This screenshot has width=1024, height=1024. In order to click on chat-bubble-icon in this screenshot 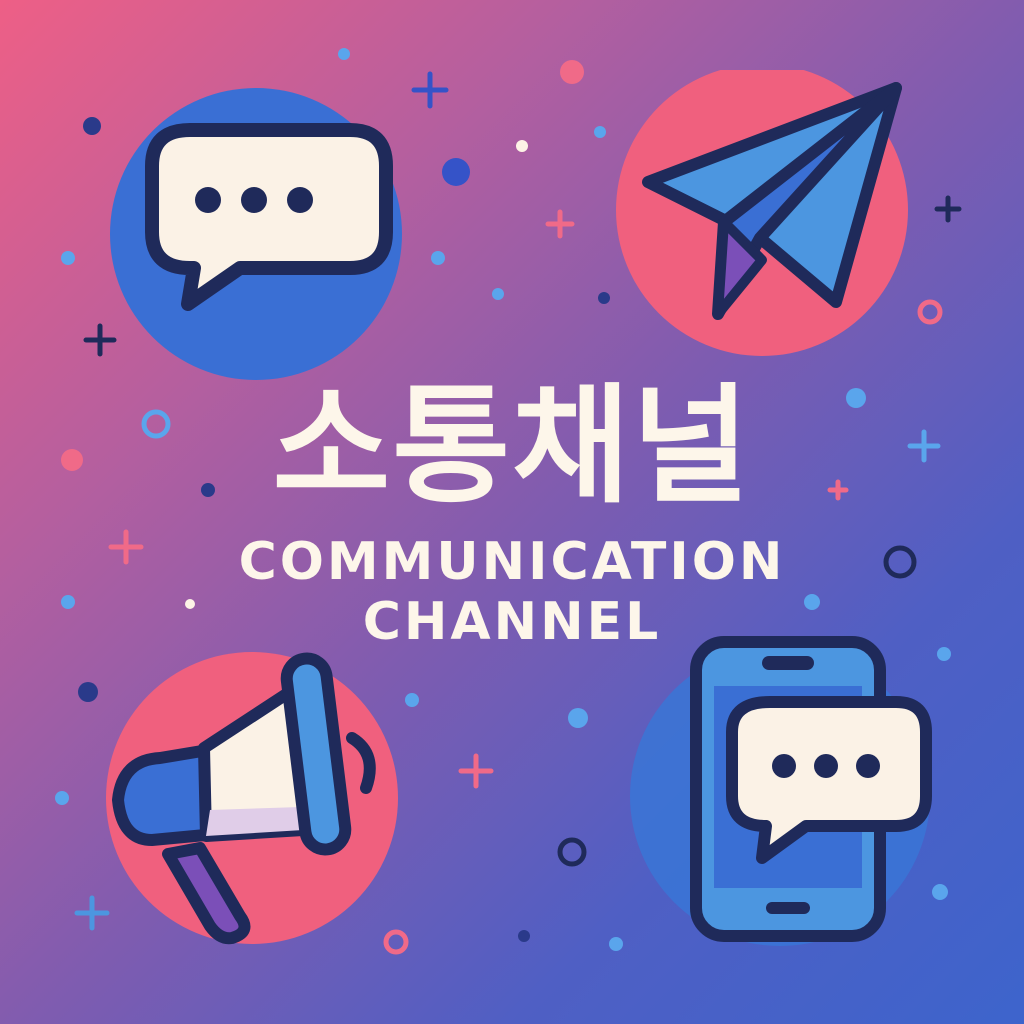, I will do `click(256, 234)`.